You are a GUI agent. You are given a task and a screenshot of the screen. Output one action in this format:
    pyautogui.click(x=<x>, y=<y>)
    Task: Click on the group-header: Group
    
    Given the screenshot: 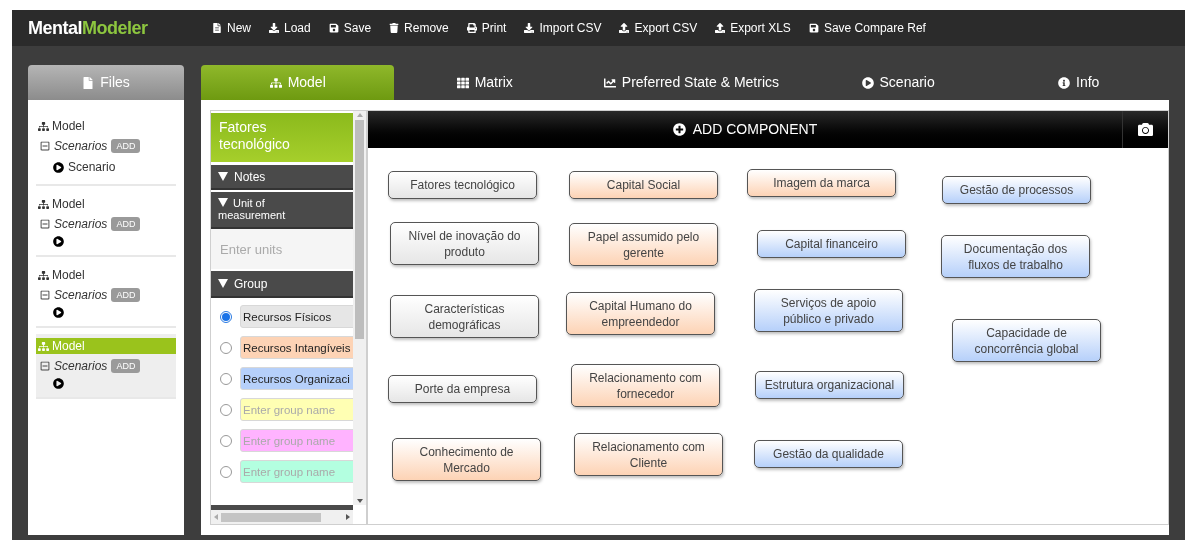 What is the action you would take?
    pyautogui.click(x=282, y=284)
    